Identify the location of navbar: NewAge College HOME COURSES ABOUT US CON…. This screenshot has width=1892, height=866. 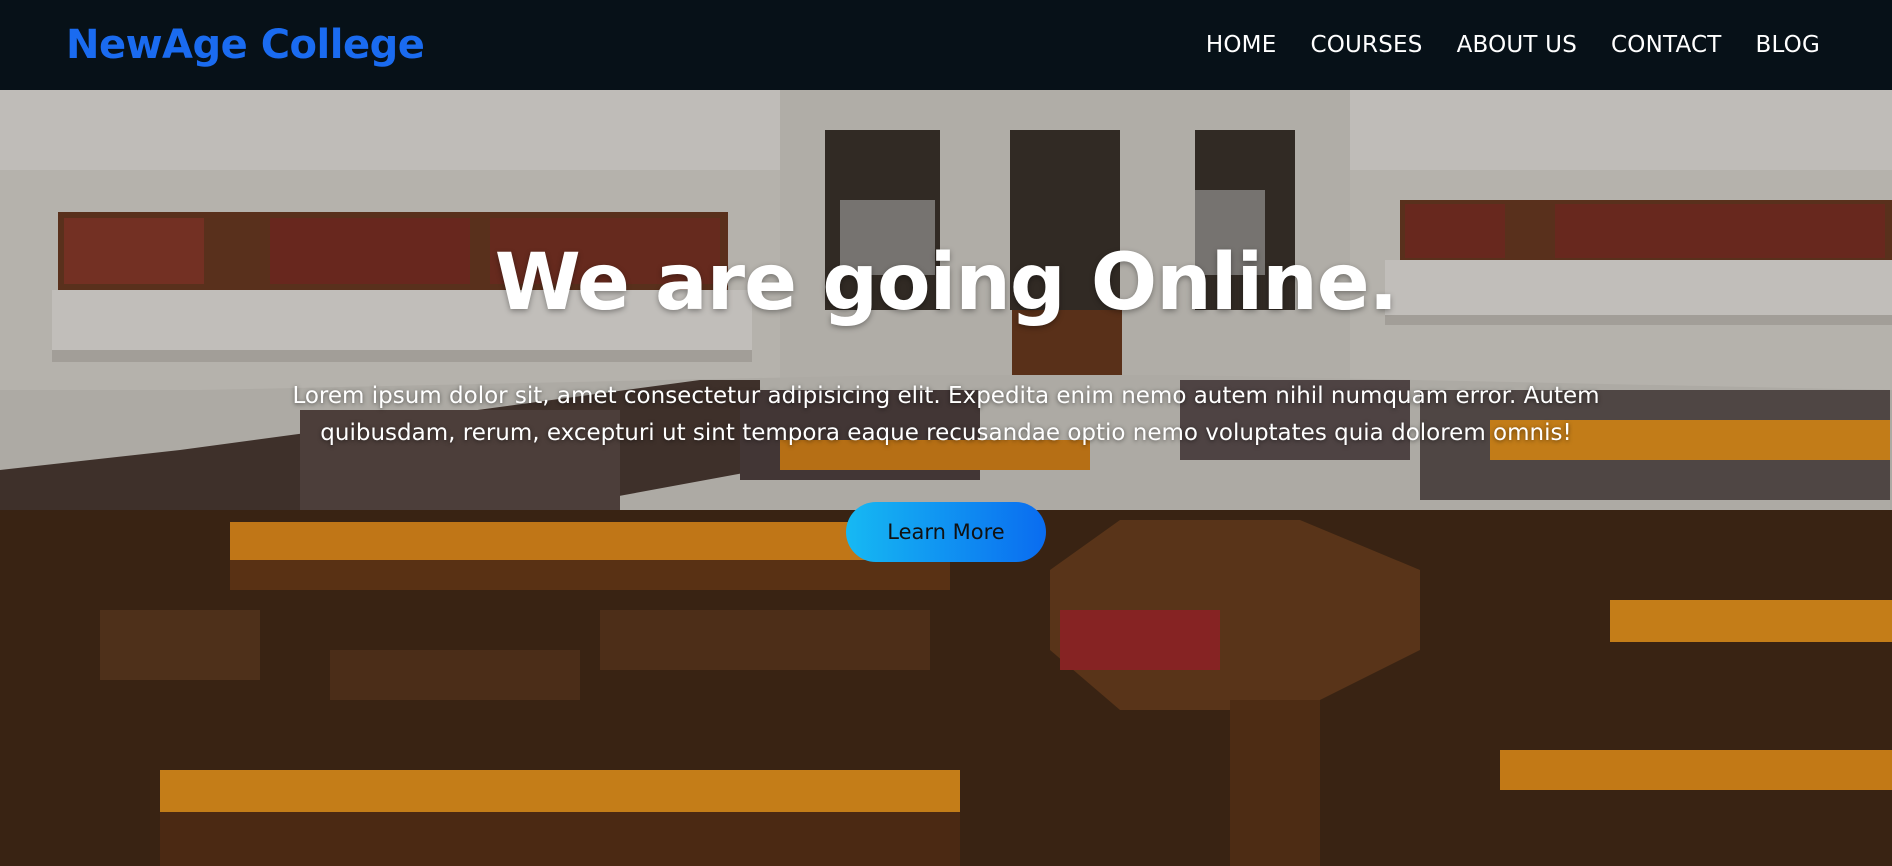
(946, 45).